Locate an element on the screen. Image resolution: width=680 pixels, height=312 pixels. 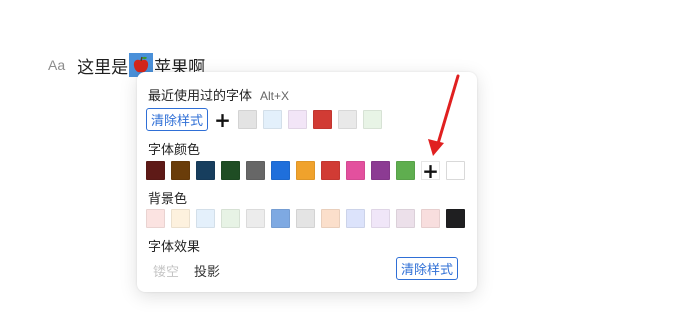
annotation-arrow is located at coordinates (444, 115).